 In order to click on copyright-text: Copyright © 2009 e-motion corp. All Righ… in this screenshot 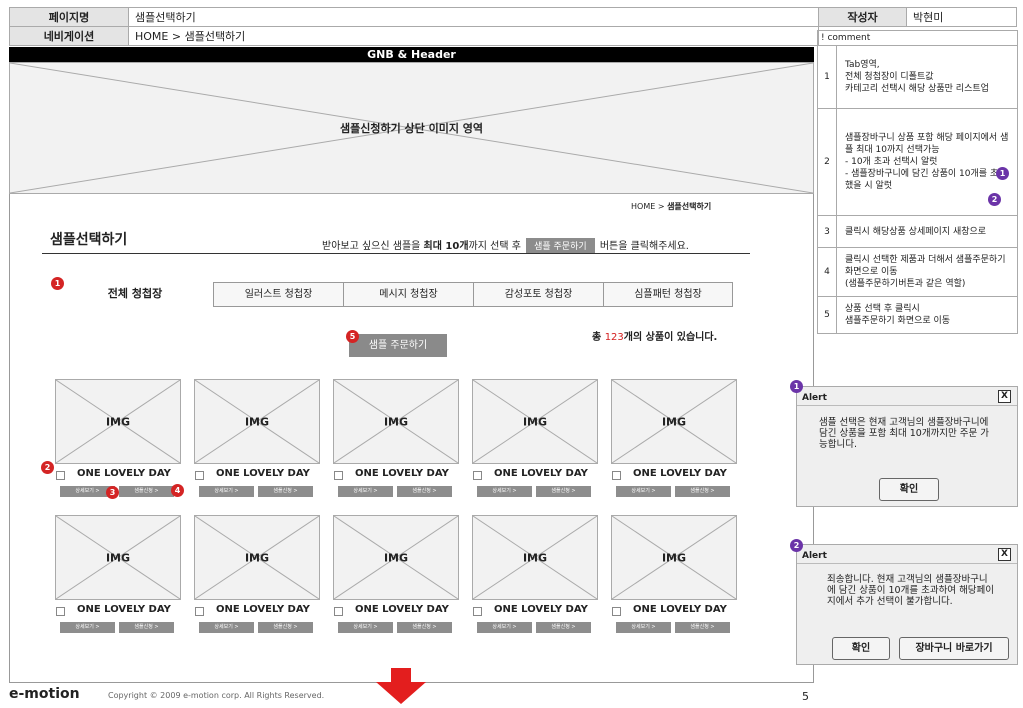, I will do `click(216, 695)`.